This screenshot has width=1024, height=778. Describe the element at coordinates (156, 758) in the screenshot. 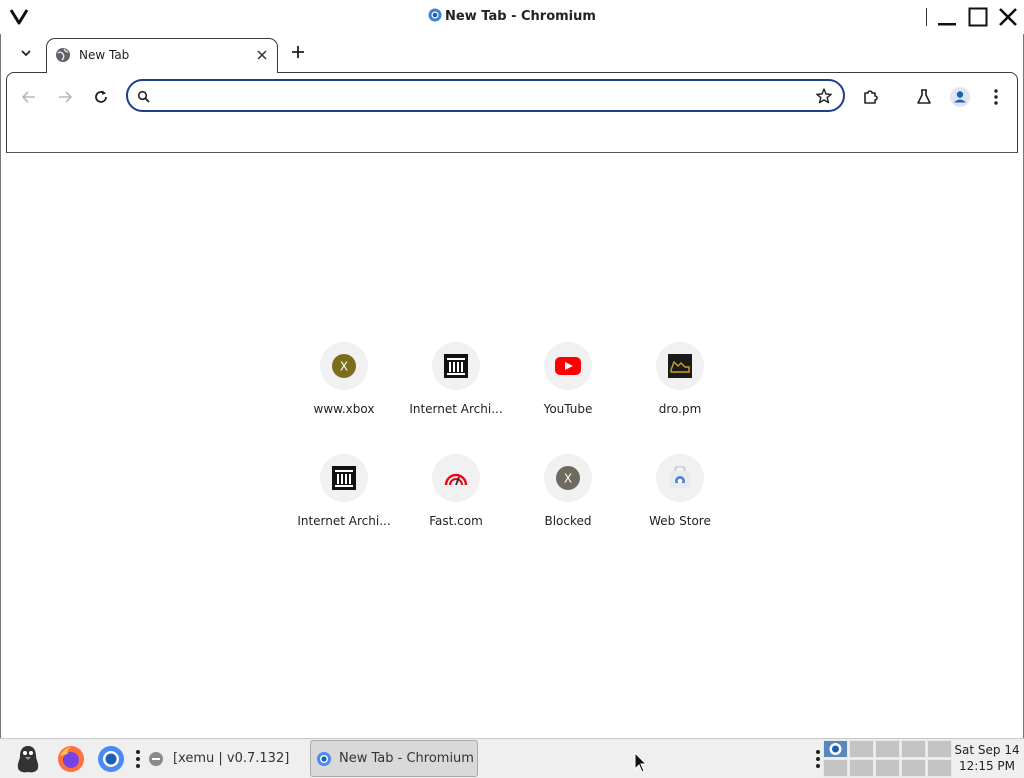

I see `xemu-app-icon` at that location.